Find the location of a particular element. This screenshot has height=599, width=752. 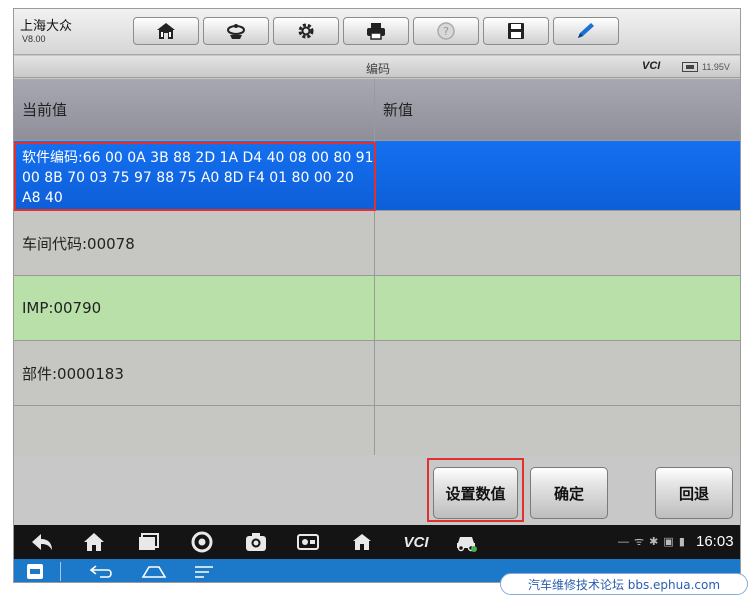

column-header-new: 新值 is located at coordinates (398, 110).